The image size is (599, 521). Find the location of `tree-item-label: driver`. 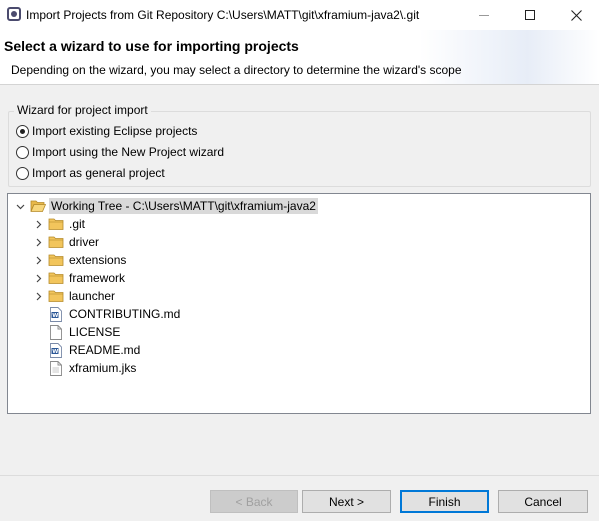

tree-item-label: driver is located at coordinates (84, 242).